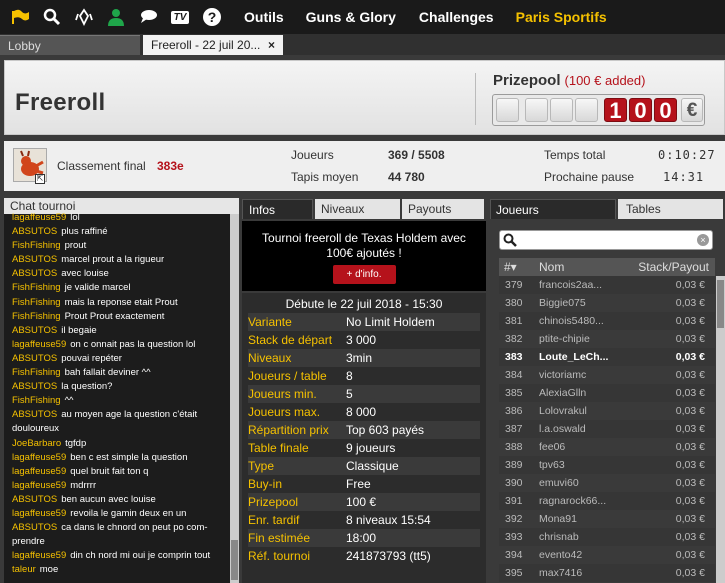 This screenshot has height=583, width=725. Describe the element at coordinates (607, 555) in the screenshot. I see `table-row: 394 evento42 0,03 €` at that location.